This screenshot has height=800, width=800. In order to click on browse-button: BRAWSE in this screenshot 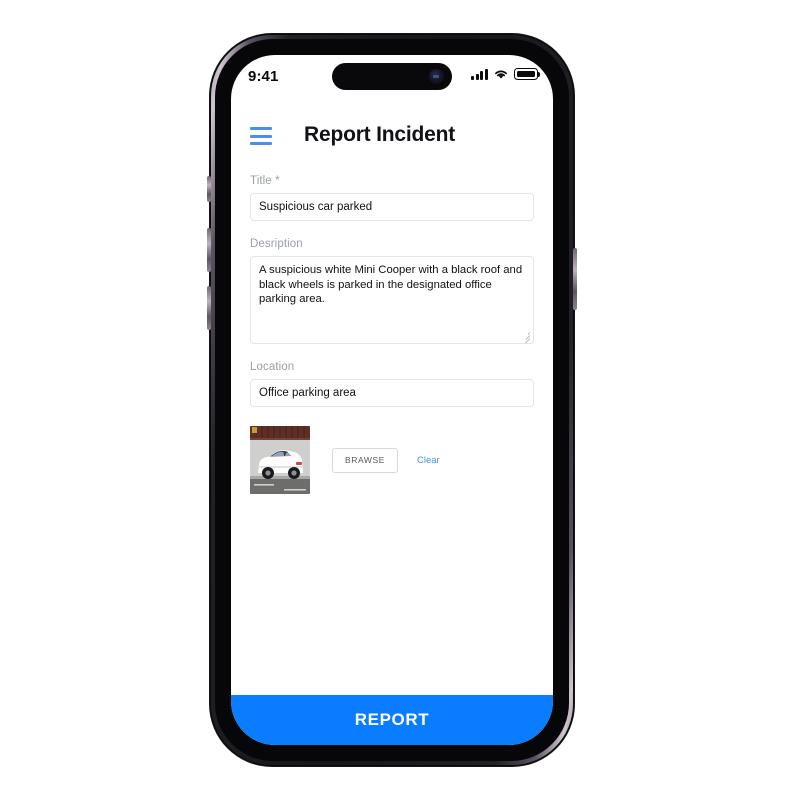, I will do `click(365, 460)`.